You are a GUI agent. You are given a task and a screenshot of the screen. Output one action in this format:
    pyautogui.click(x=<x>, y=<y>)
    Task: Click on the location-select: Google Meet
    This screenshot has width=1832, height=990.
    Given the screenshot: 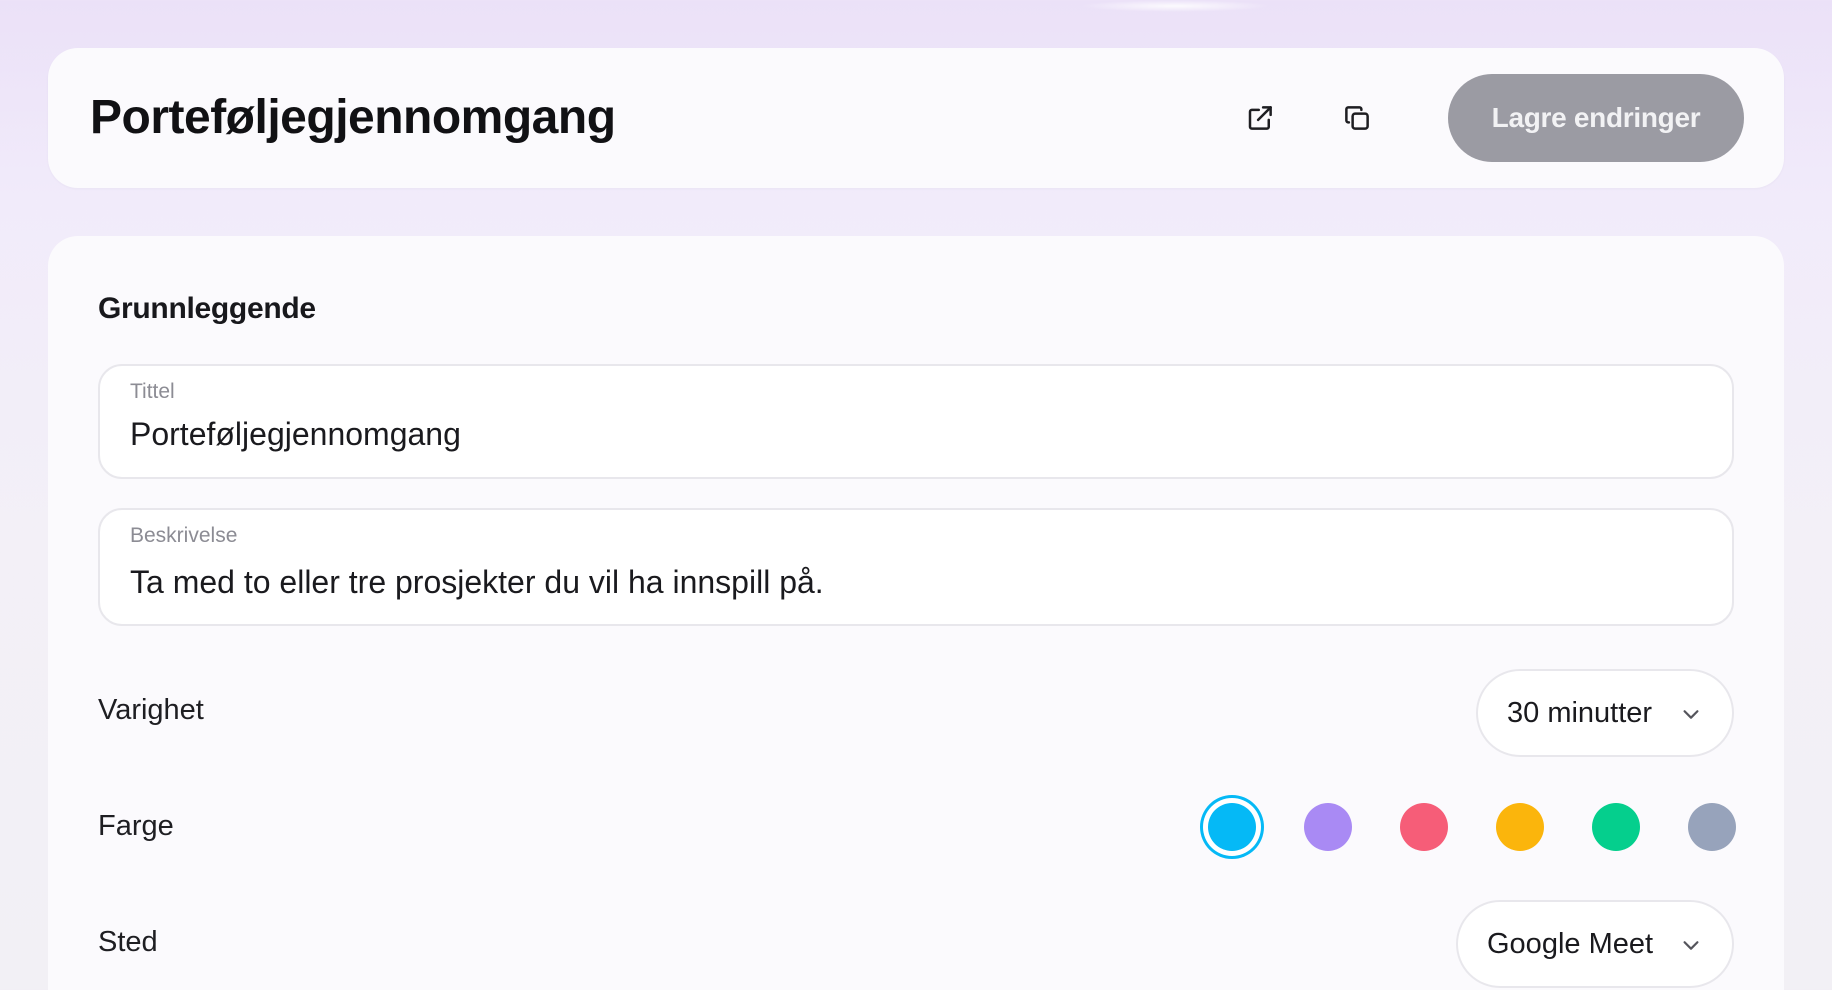 What is the action you would take?
    pyautogui.click(x=1595, y=944)
    